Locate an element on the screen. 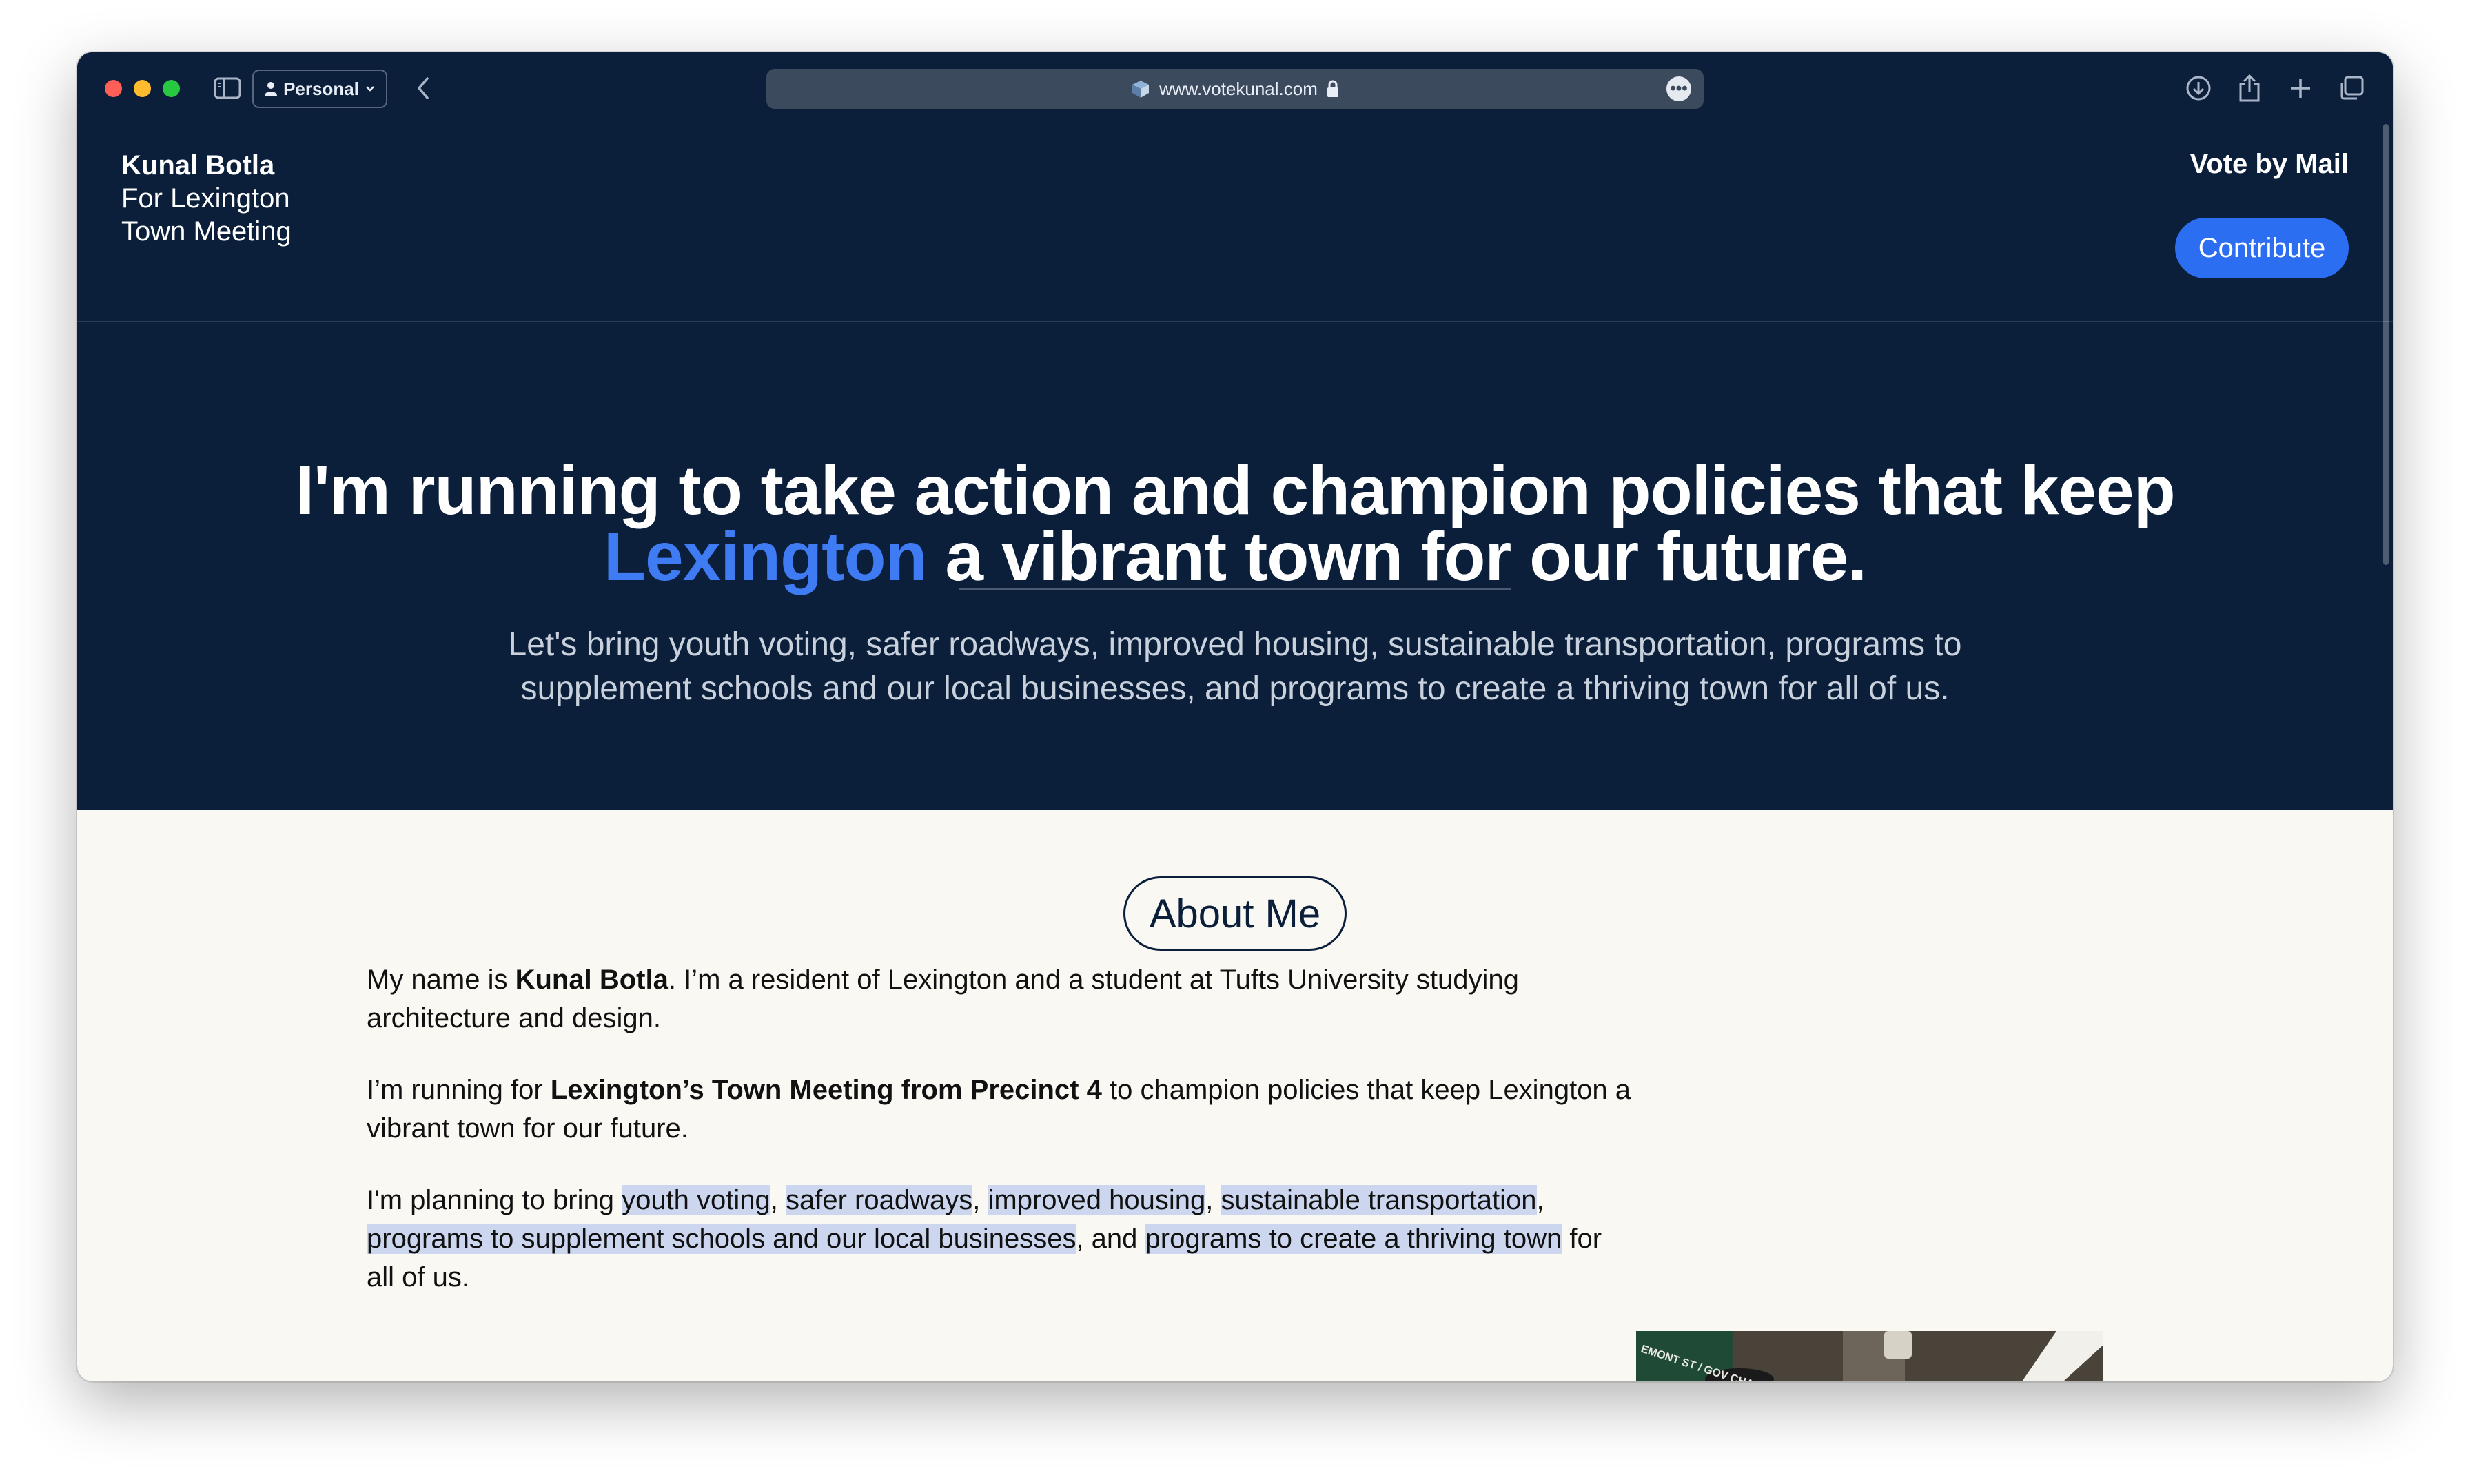 The image size is (2470, 1484). highlight-improved-housing: improved housing is located at coordinates (1097, 1200).